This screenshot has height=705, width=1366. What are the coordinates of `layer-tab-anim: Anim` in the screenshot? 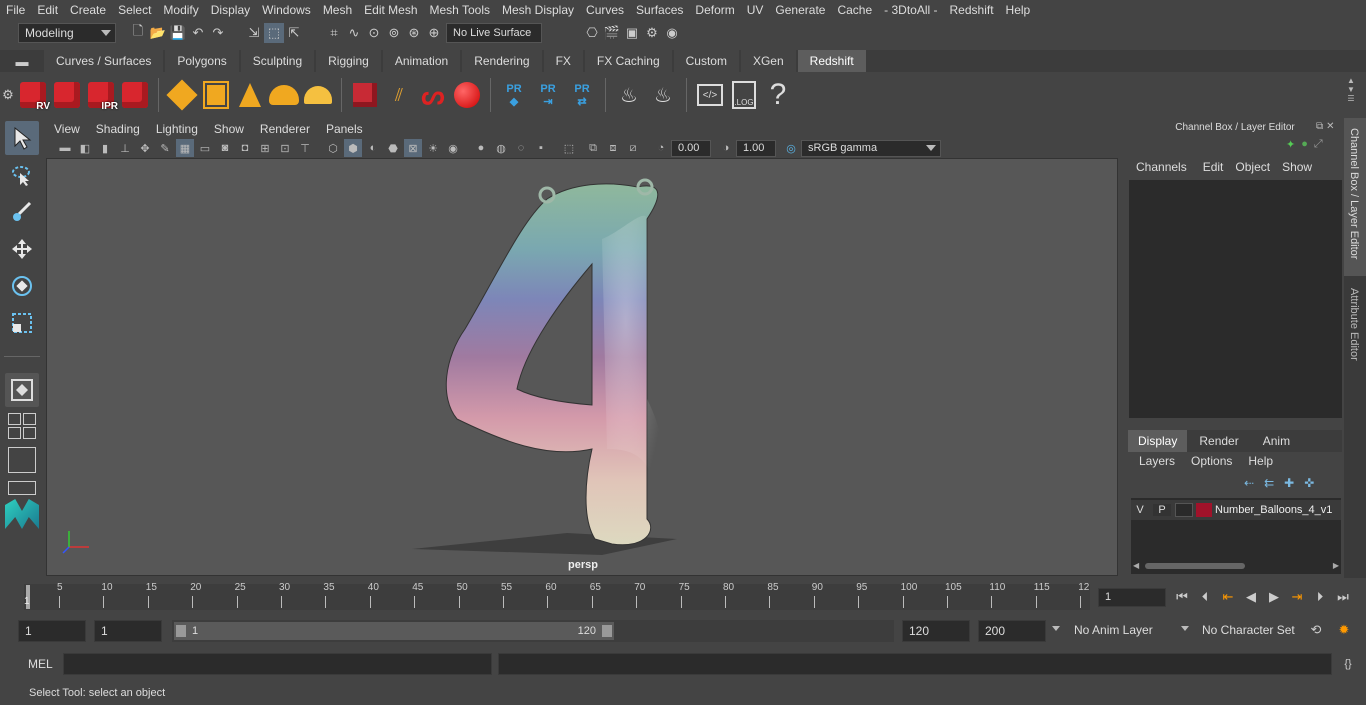 It's located at (1276, 441).